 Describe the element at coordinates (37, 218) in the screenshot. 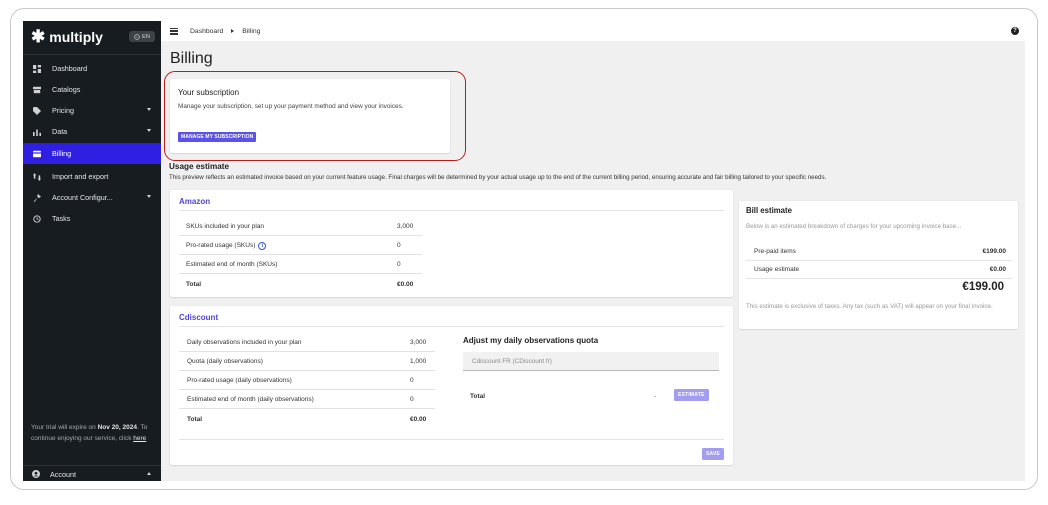

I see `history-icon` at that location.